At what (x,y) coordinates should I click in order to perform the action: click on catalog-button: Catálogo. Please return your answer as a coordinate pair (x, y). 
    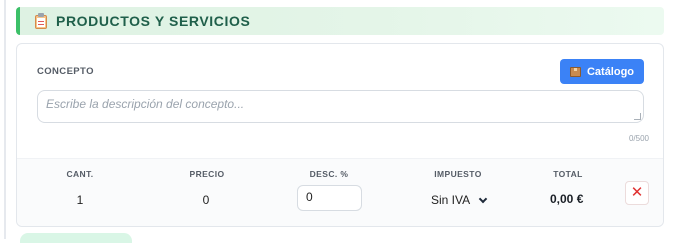
    Looking at the image, I should click on (602, 71).